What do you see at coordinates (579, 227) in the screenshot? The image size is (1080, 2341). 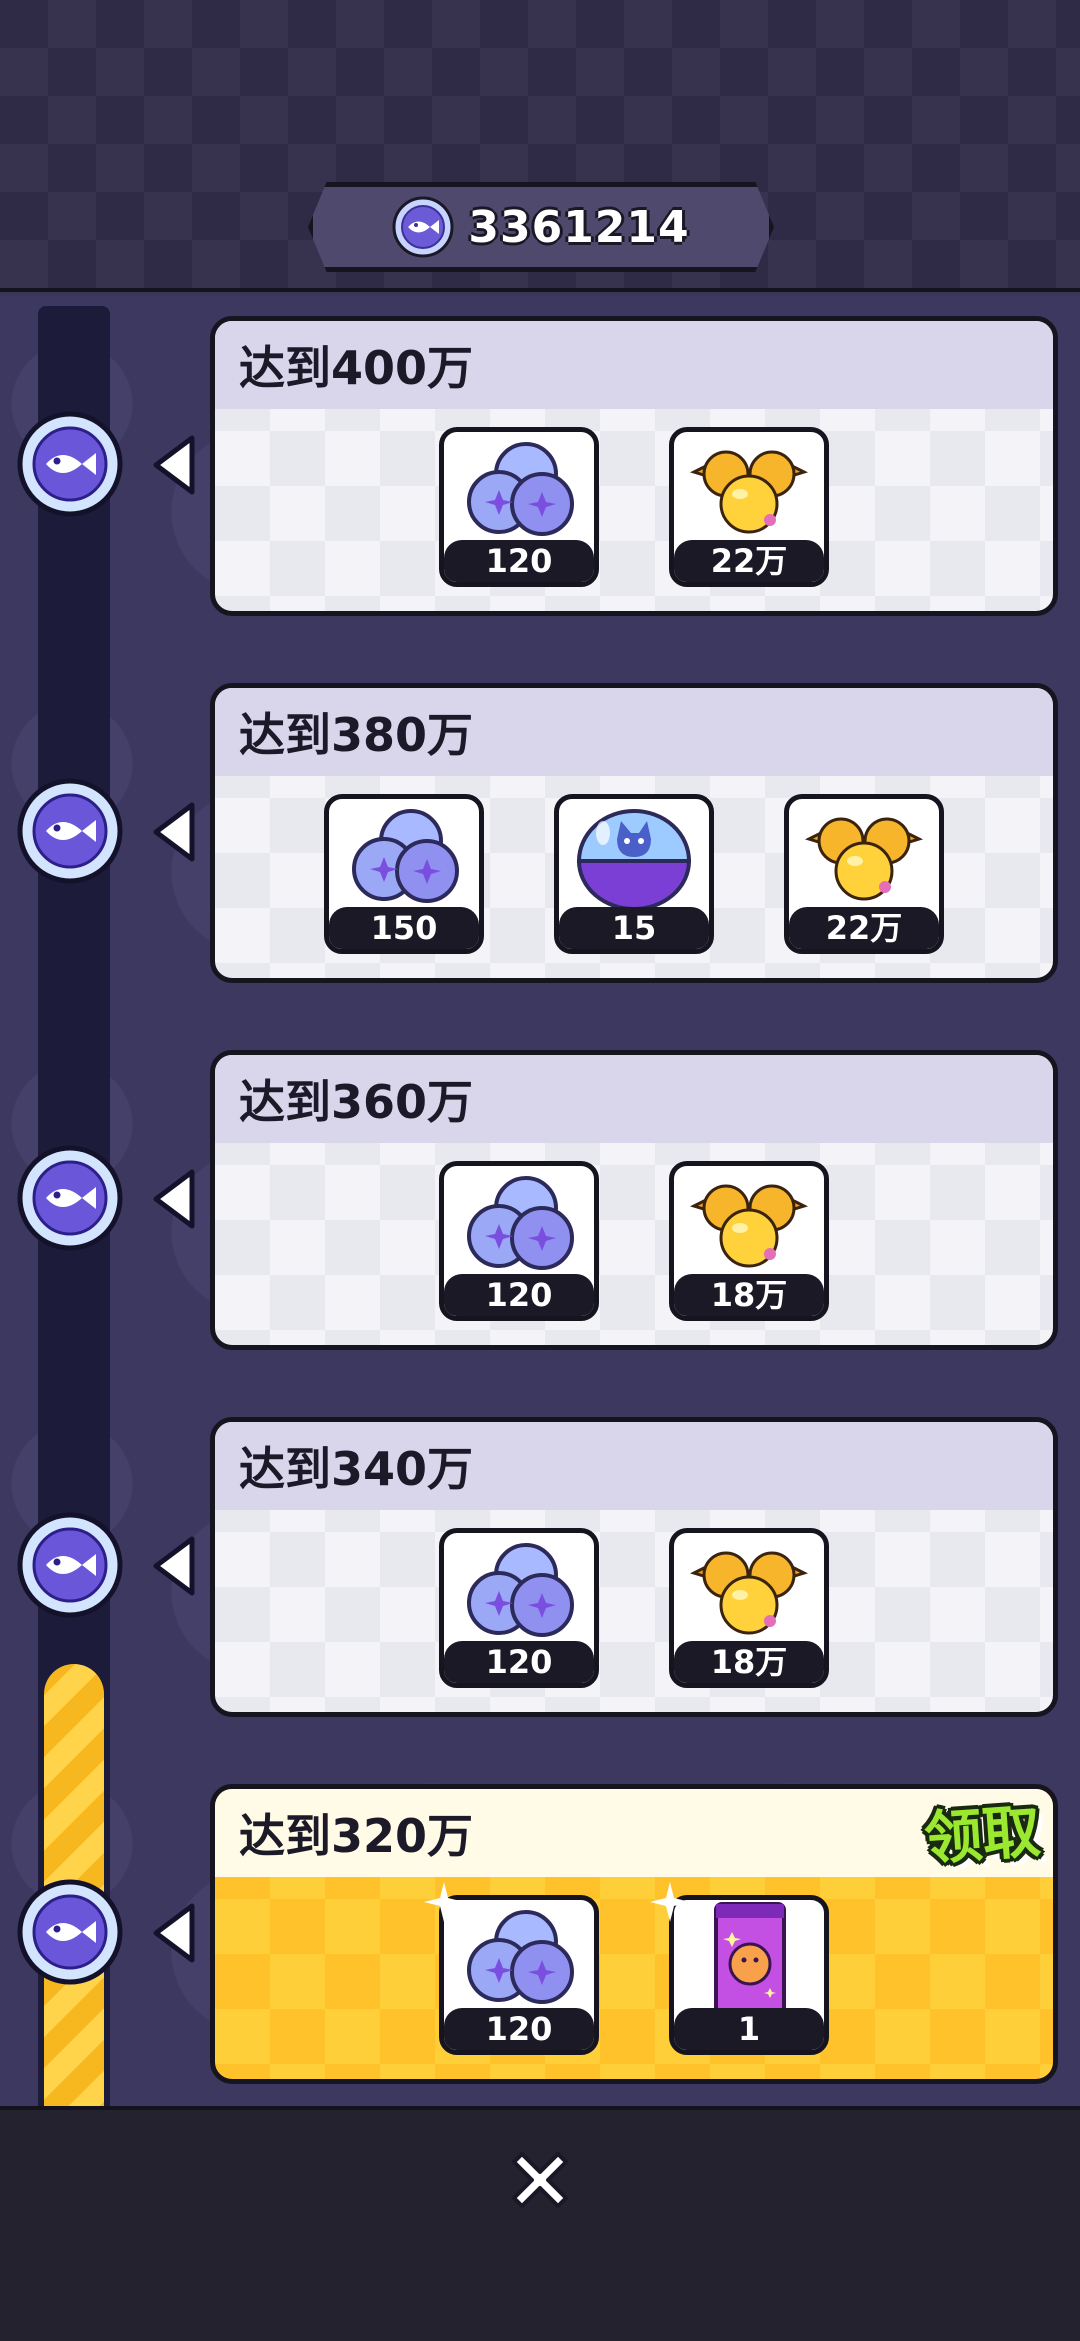 I see `score-value: 3361214` at bounding box center [579, 227].